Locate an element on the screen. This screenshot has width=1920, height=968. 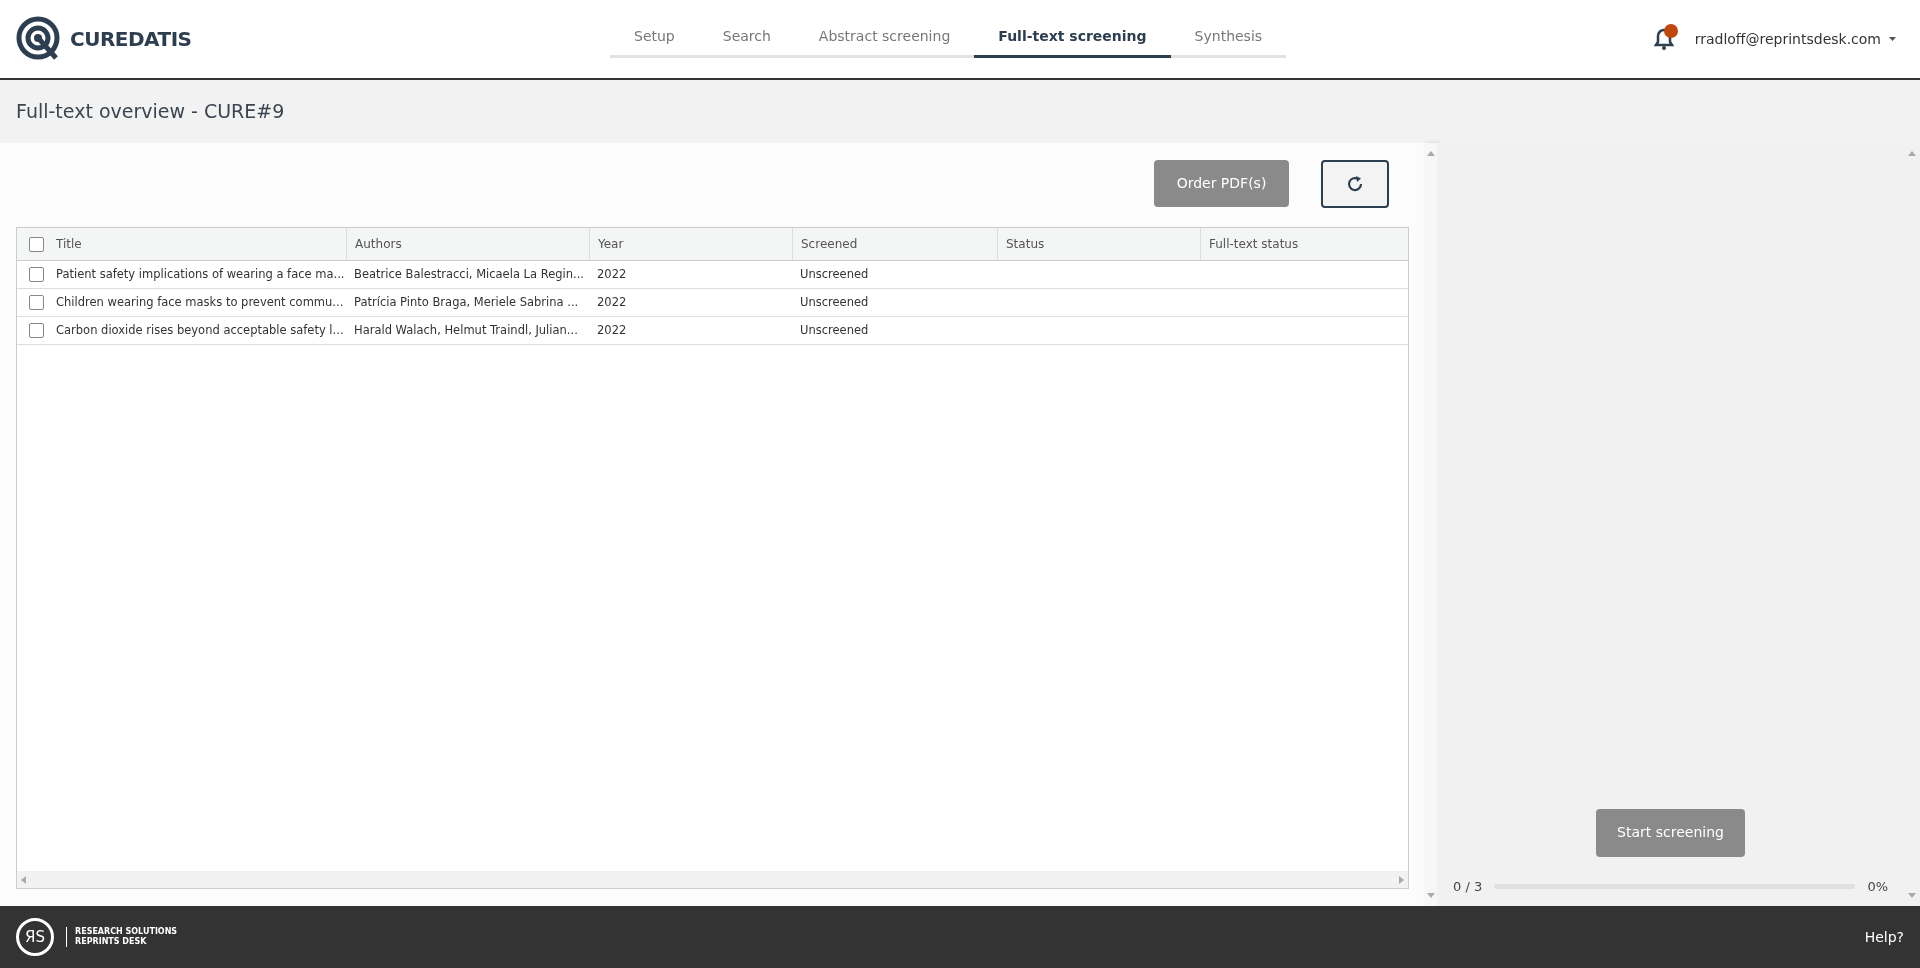
column-header: Screened is located at coordinates (829, 244).